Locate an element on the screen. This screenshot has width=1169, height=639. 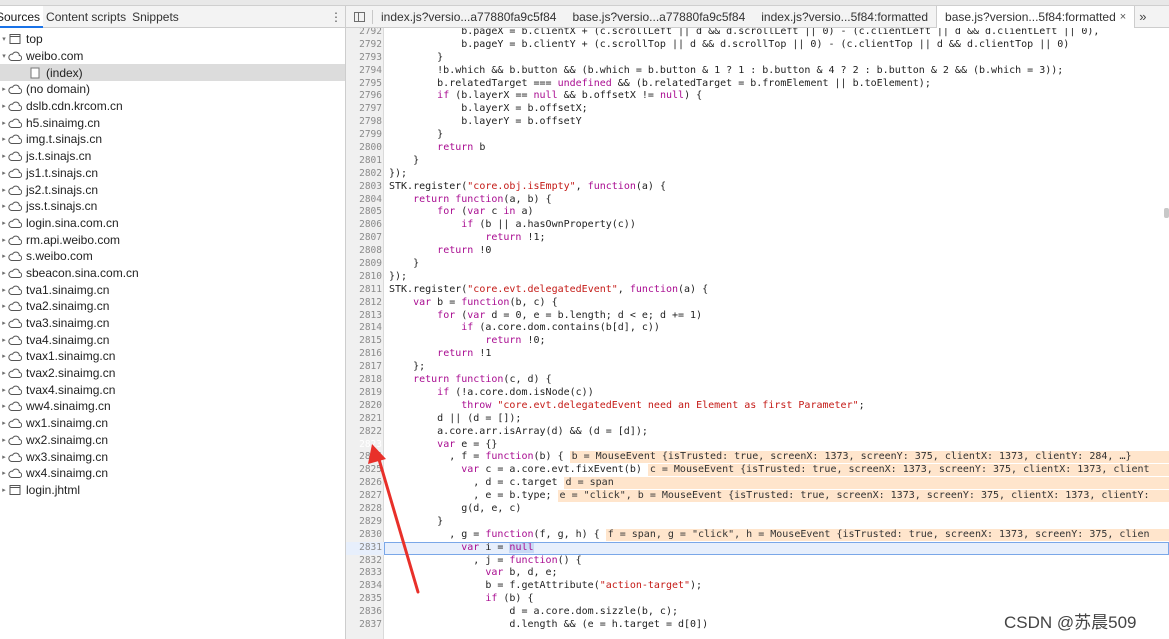
code-line: 2807 return !1; is located at coordinates (757, 238).